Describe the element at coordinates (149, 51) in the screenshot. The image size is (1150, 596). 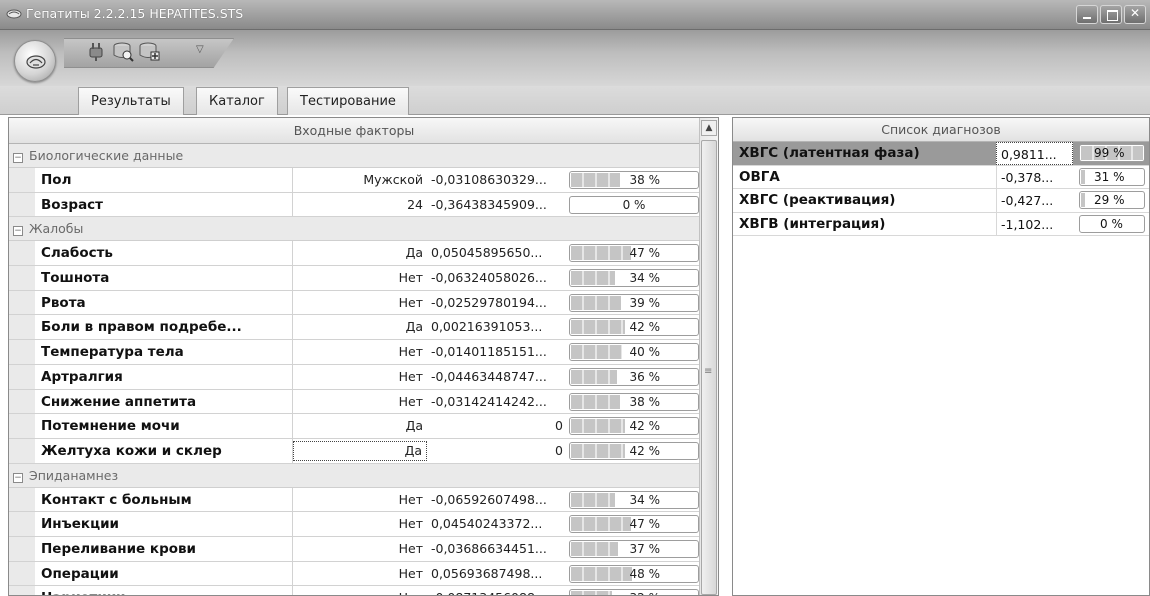
I see `database-add-icon` at that location.